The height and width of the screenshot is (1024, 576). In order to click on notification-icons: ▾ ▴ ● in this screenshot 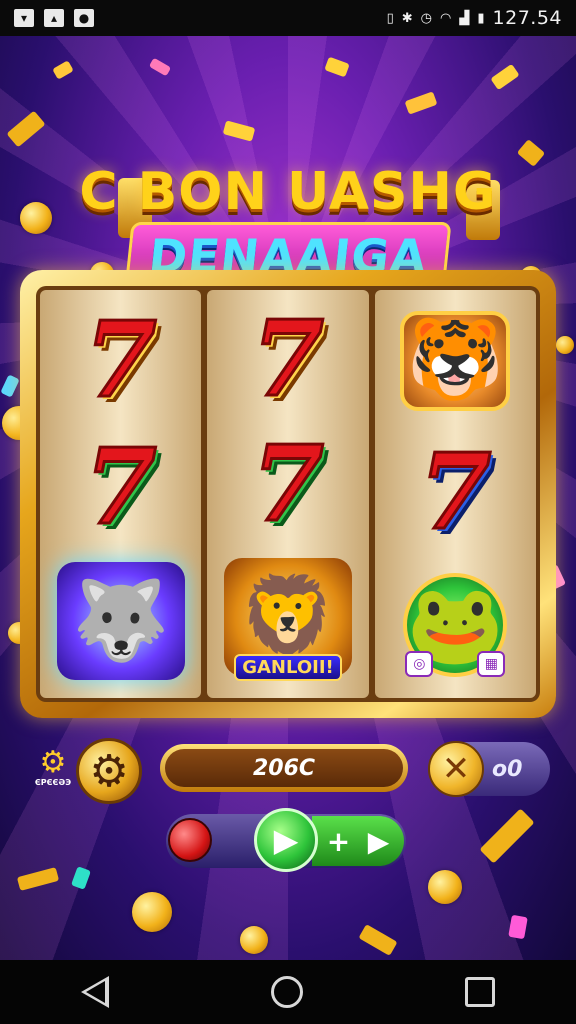, I will do `click(54, 18)`.